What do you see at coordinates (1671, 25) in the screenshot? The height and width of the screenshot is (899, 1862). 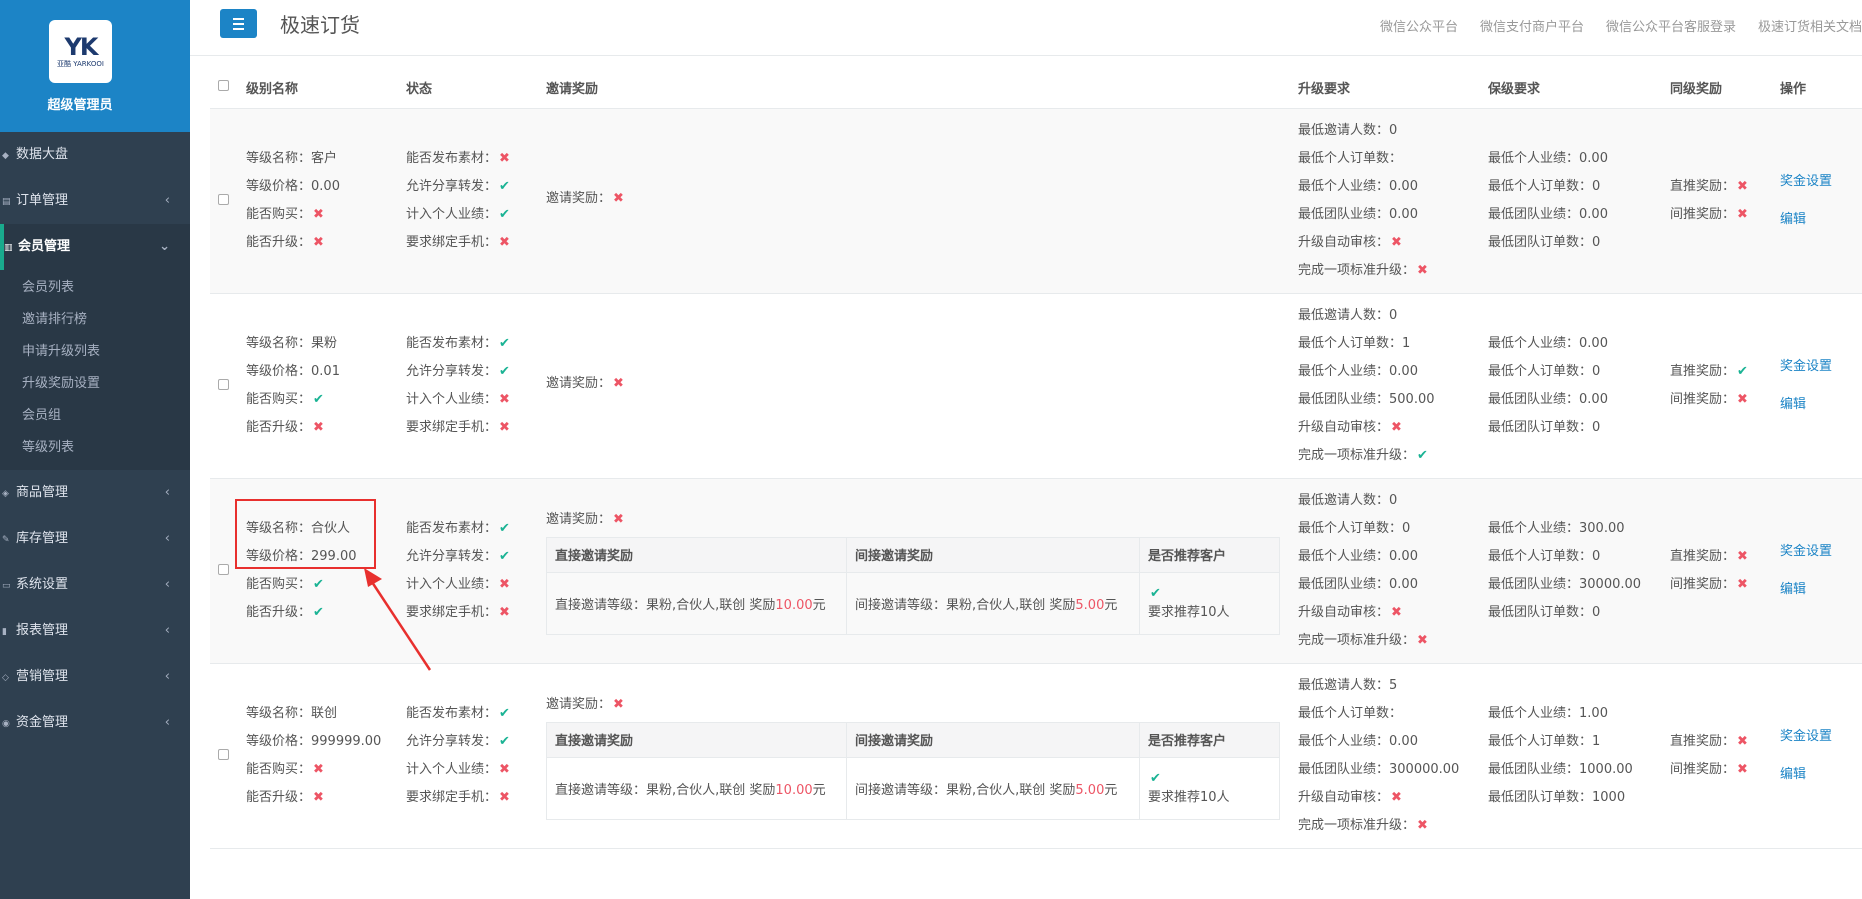 I see `top-link: 微信公众平台客服登录` at bounding box center [1671, 25].